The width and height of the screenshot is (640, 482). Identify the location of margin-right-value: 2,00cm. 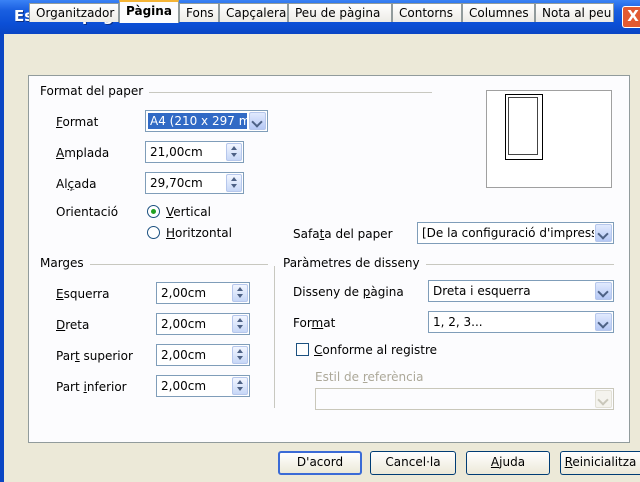
(184, 324).